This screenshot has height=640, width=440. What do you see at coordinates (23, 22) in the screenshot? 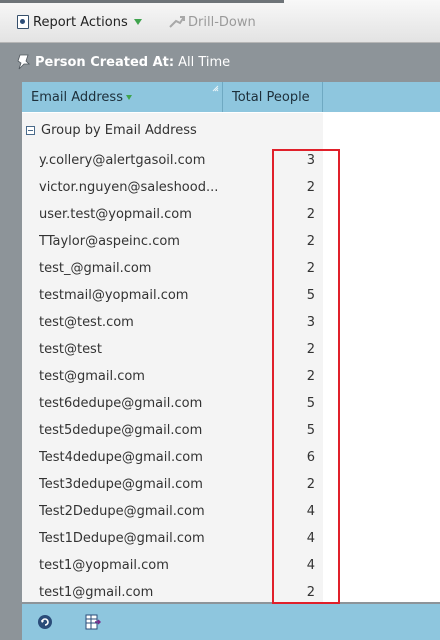
I see `report-icon` at bounding box center [23, 22].